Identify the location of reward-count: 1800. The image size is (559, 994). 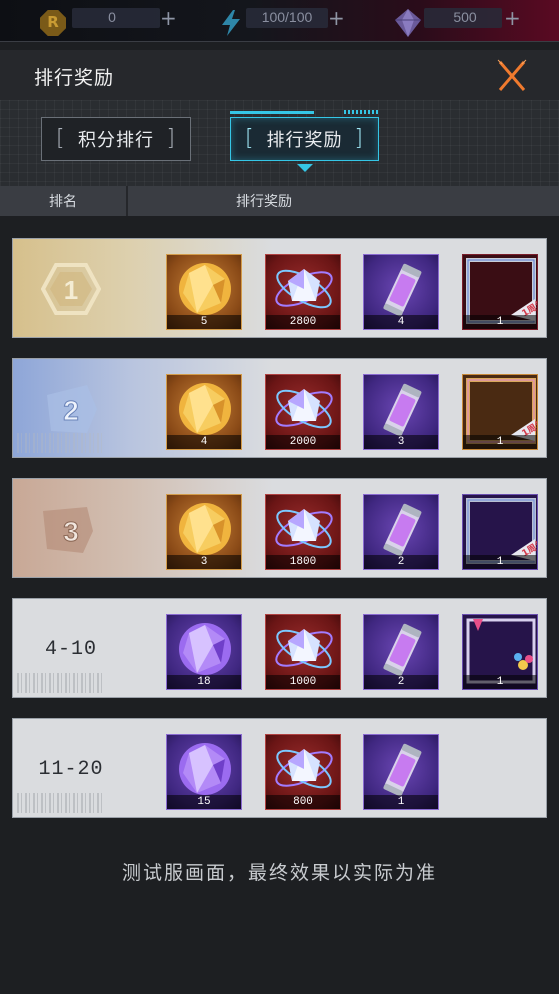
(303, 562).